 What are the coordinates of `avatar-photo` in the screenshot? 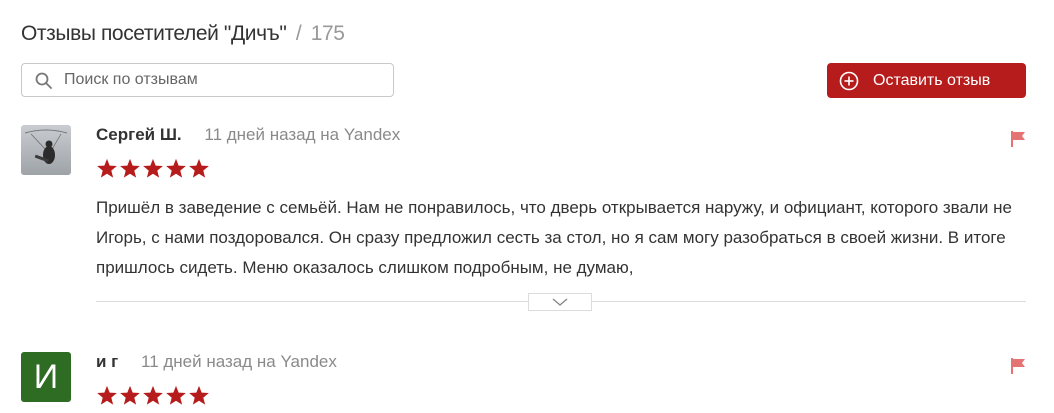 It's located at (46, 150).